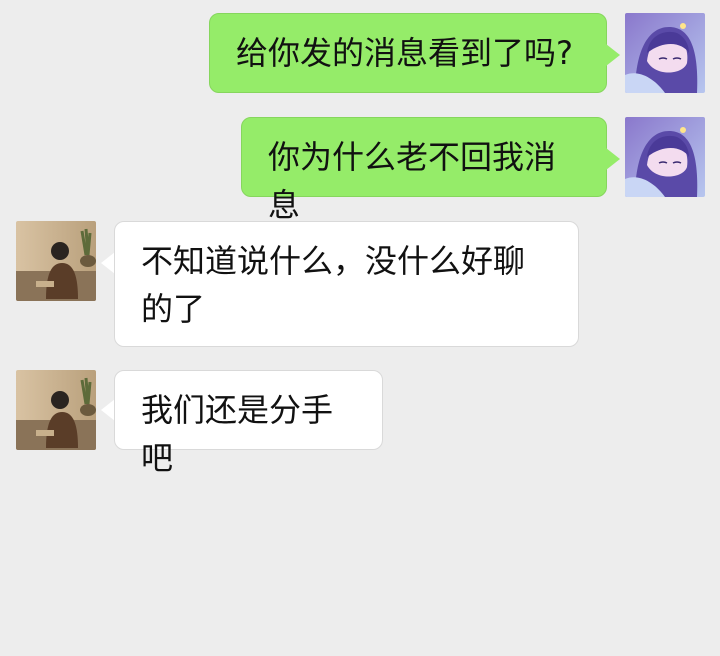  What do you see at coordinates (404, 53) in the screenshot?
I see `message-text: 给你发的消息看到了吗?` at bounding box center [404, 53].